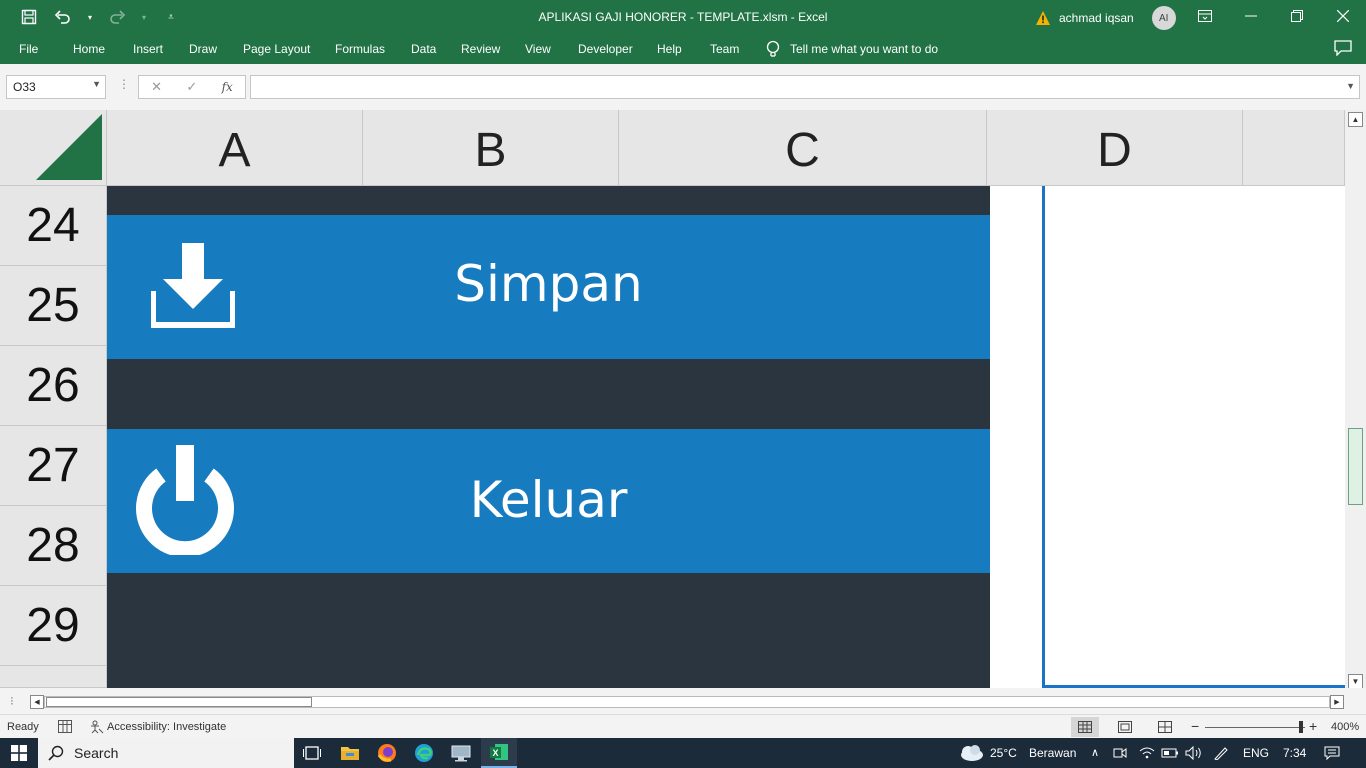  What do you see at coordinates (360, 49) in the screenshot?
I see `tab-formulas: Formulas` at bounding box center [360, 49].